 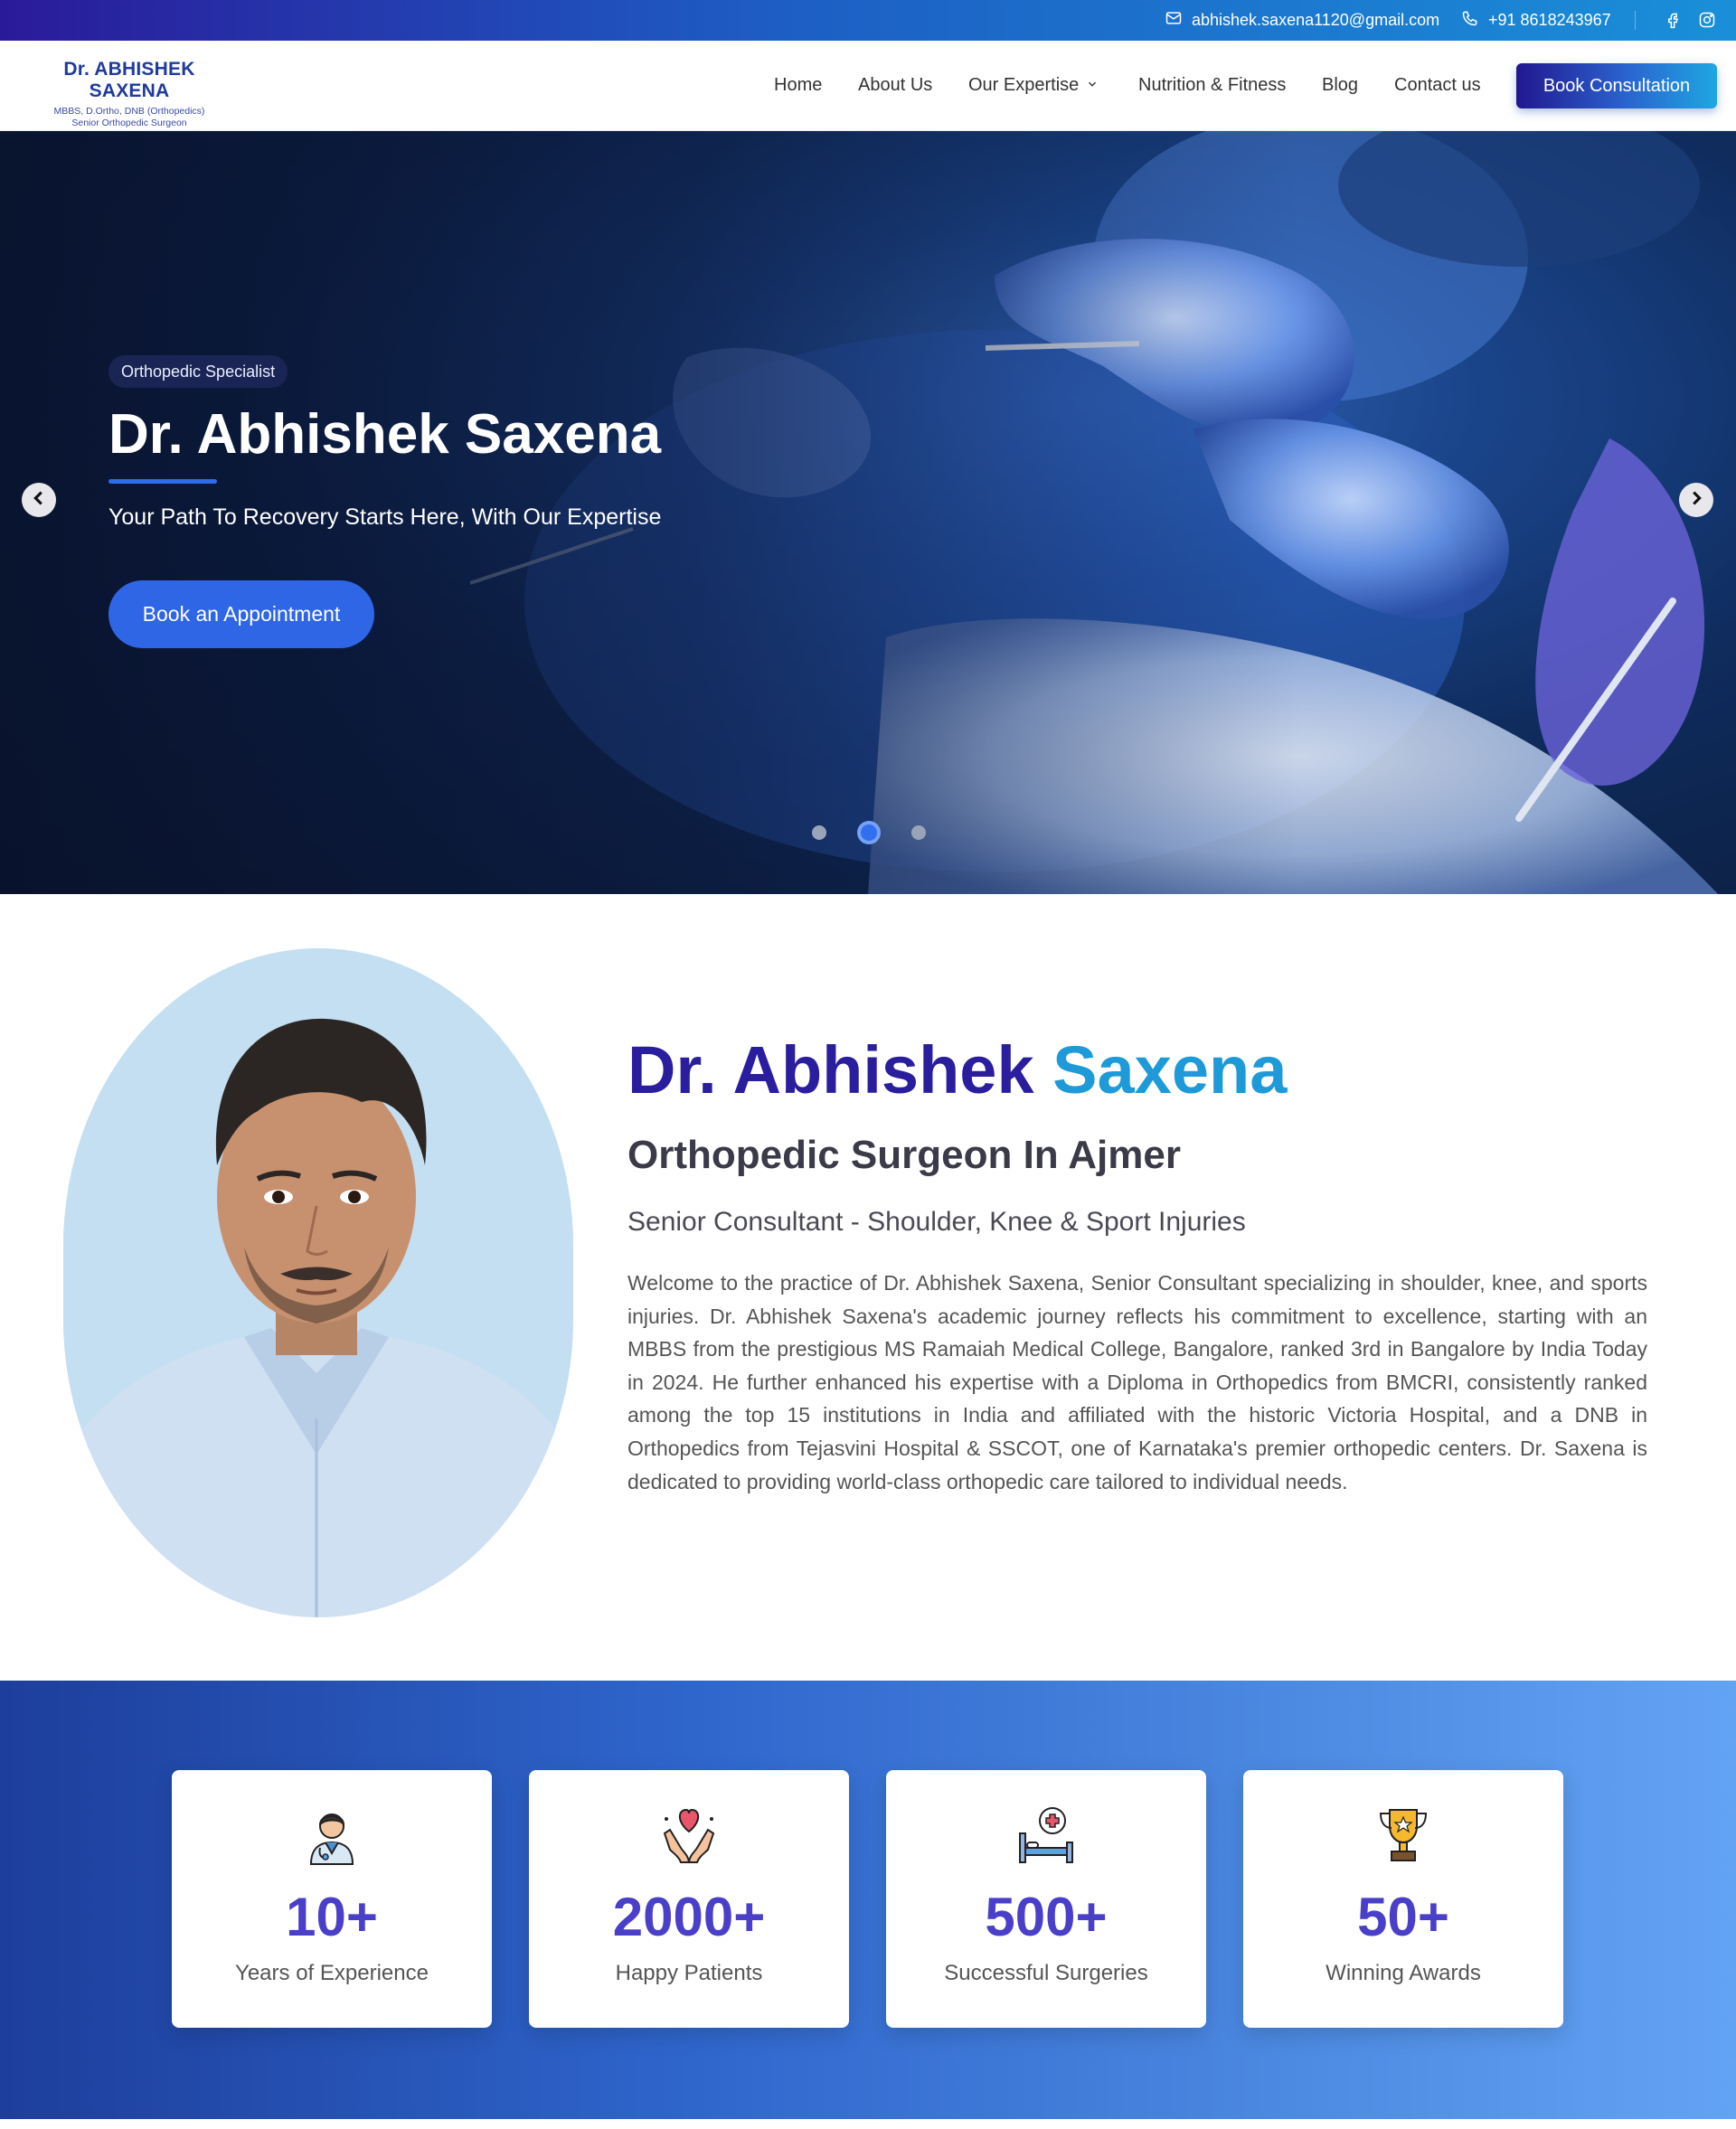 What do you see at coordinates (1046, 1973) in the screenshot?
I see `stat-label: Successful Surgeries` at bounding box center [1046, 1973].